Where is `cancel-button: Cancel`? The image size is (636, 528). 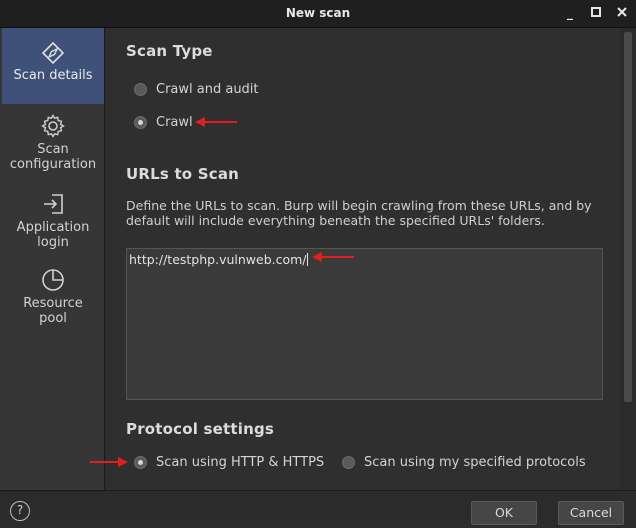
cancel-button: Cancel is located at coordinates (591, 513).